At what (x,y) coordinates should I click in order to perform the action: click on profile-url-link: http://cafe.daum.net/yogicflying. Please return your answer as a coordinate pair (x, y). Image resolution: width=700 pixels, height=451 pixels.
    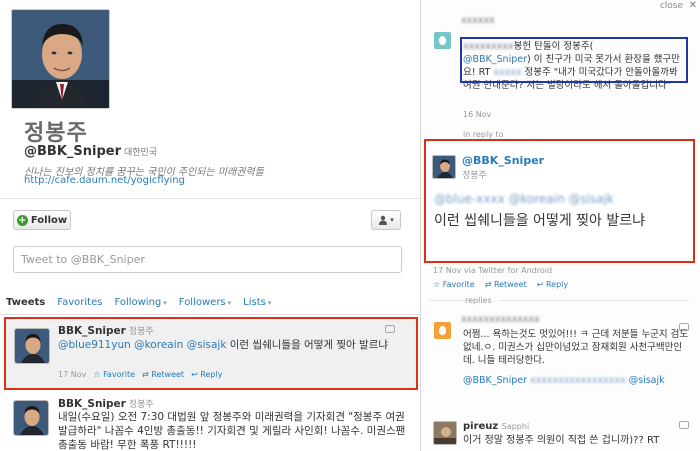
    Looking at the image, I should click on (104, 180).